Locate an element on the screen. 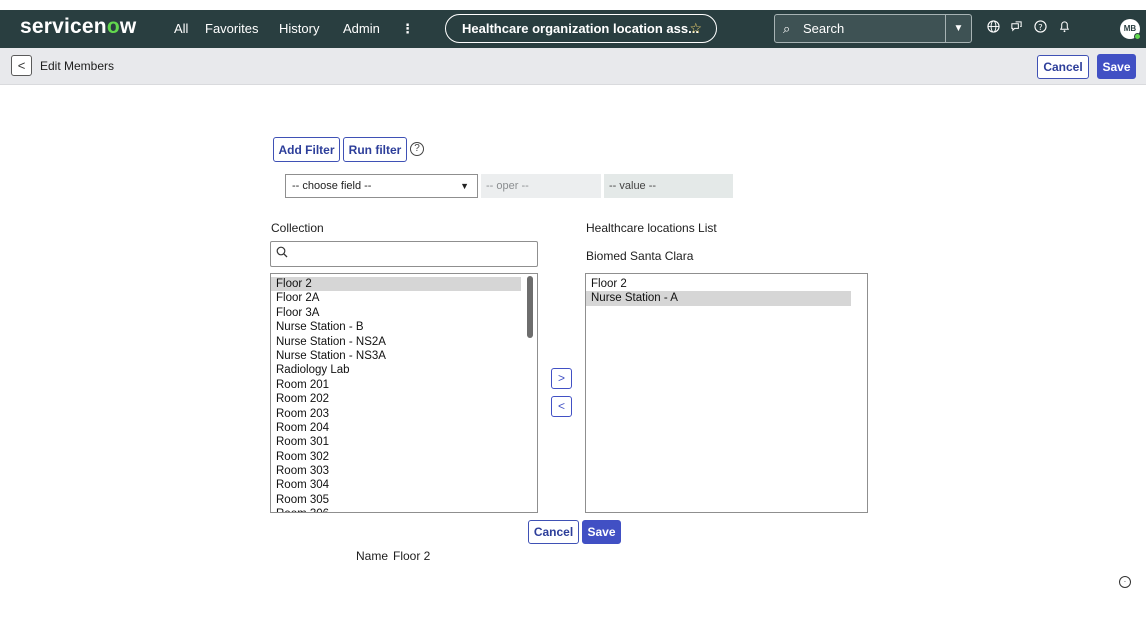 The image size is (1146, 626). collection-scrollbar is located at coordinates (530, 307).